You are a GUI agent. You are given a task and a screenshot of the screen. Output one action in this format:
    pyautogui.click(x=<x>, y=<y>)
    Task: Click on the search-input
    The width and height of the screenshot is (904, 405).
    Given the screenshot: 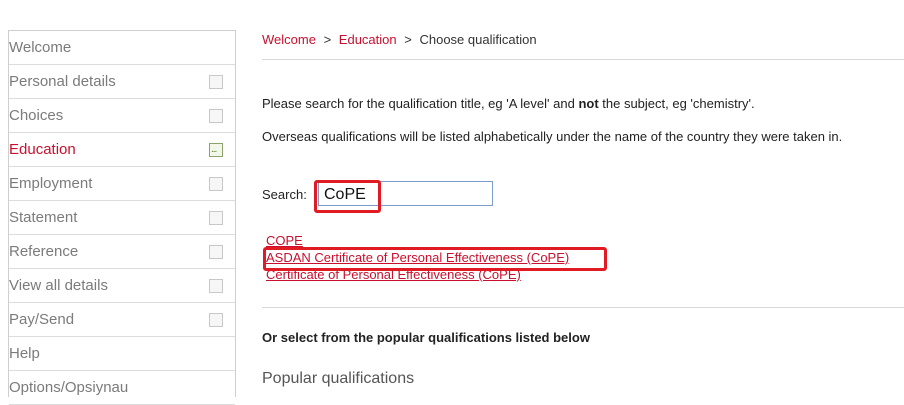 What is the action you would take?
    pyautogui.click(x=405, y=193)
    